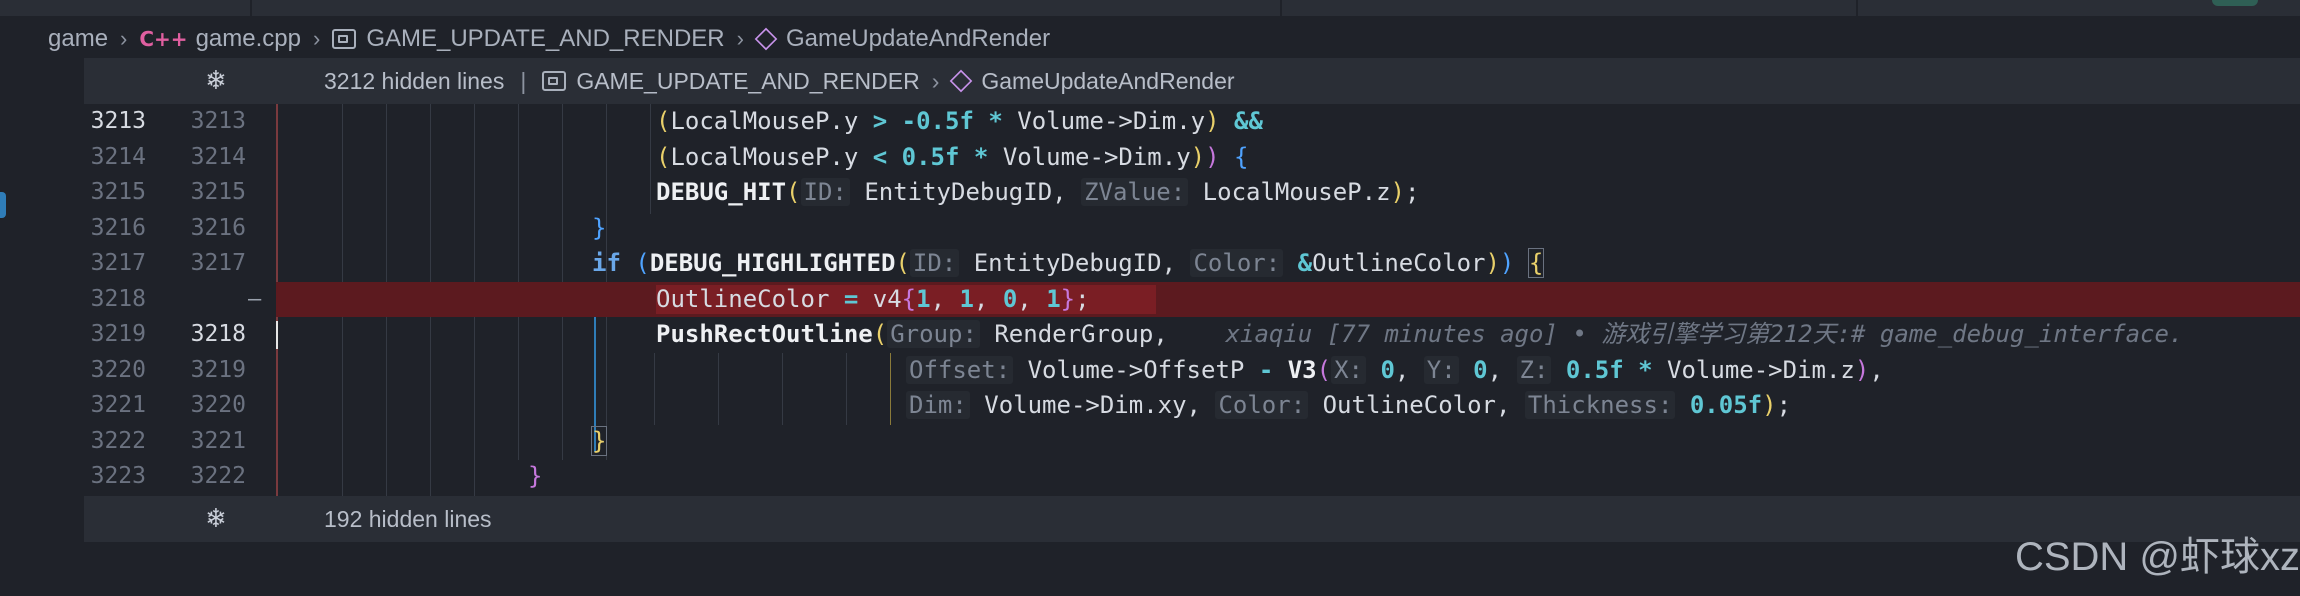  Describe the element at coordinates (218, 121) in the screenshot. I see `modified-line-number: 3213` at that location.